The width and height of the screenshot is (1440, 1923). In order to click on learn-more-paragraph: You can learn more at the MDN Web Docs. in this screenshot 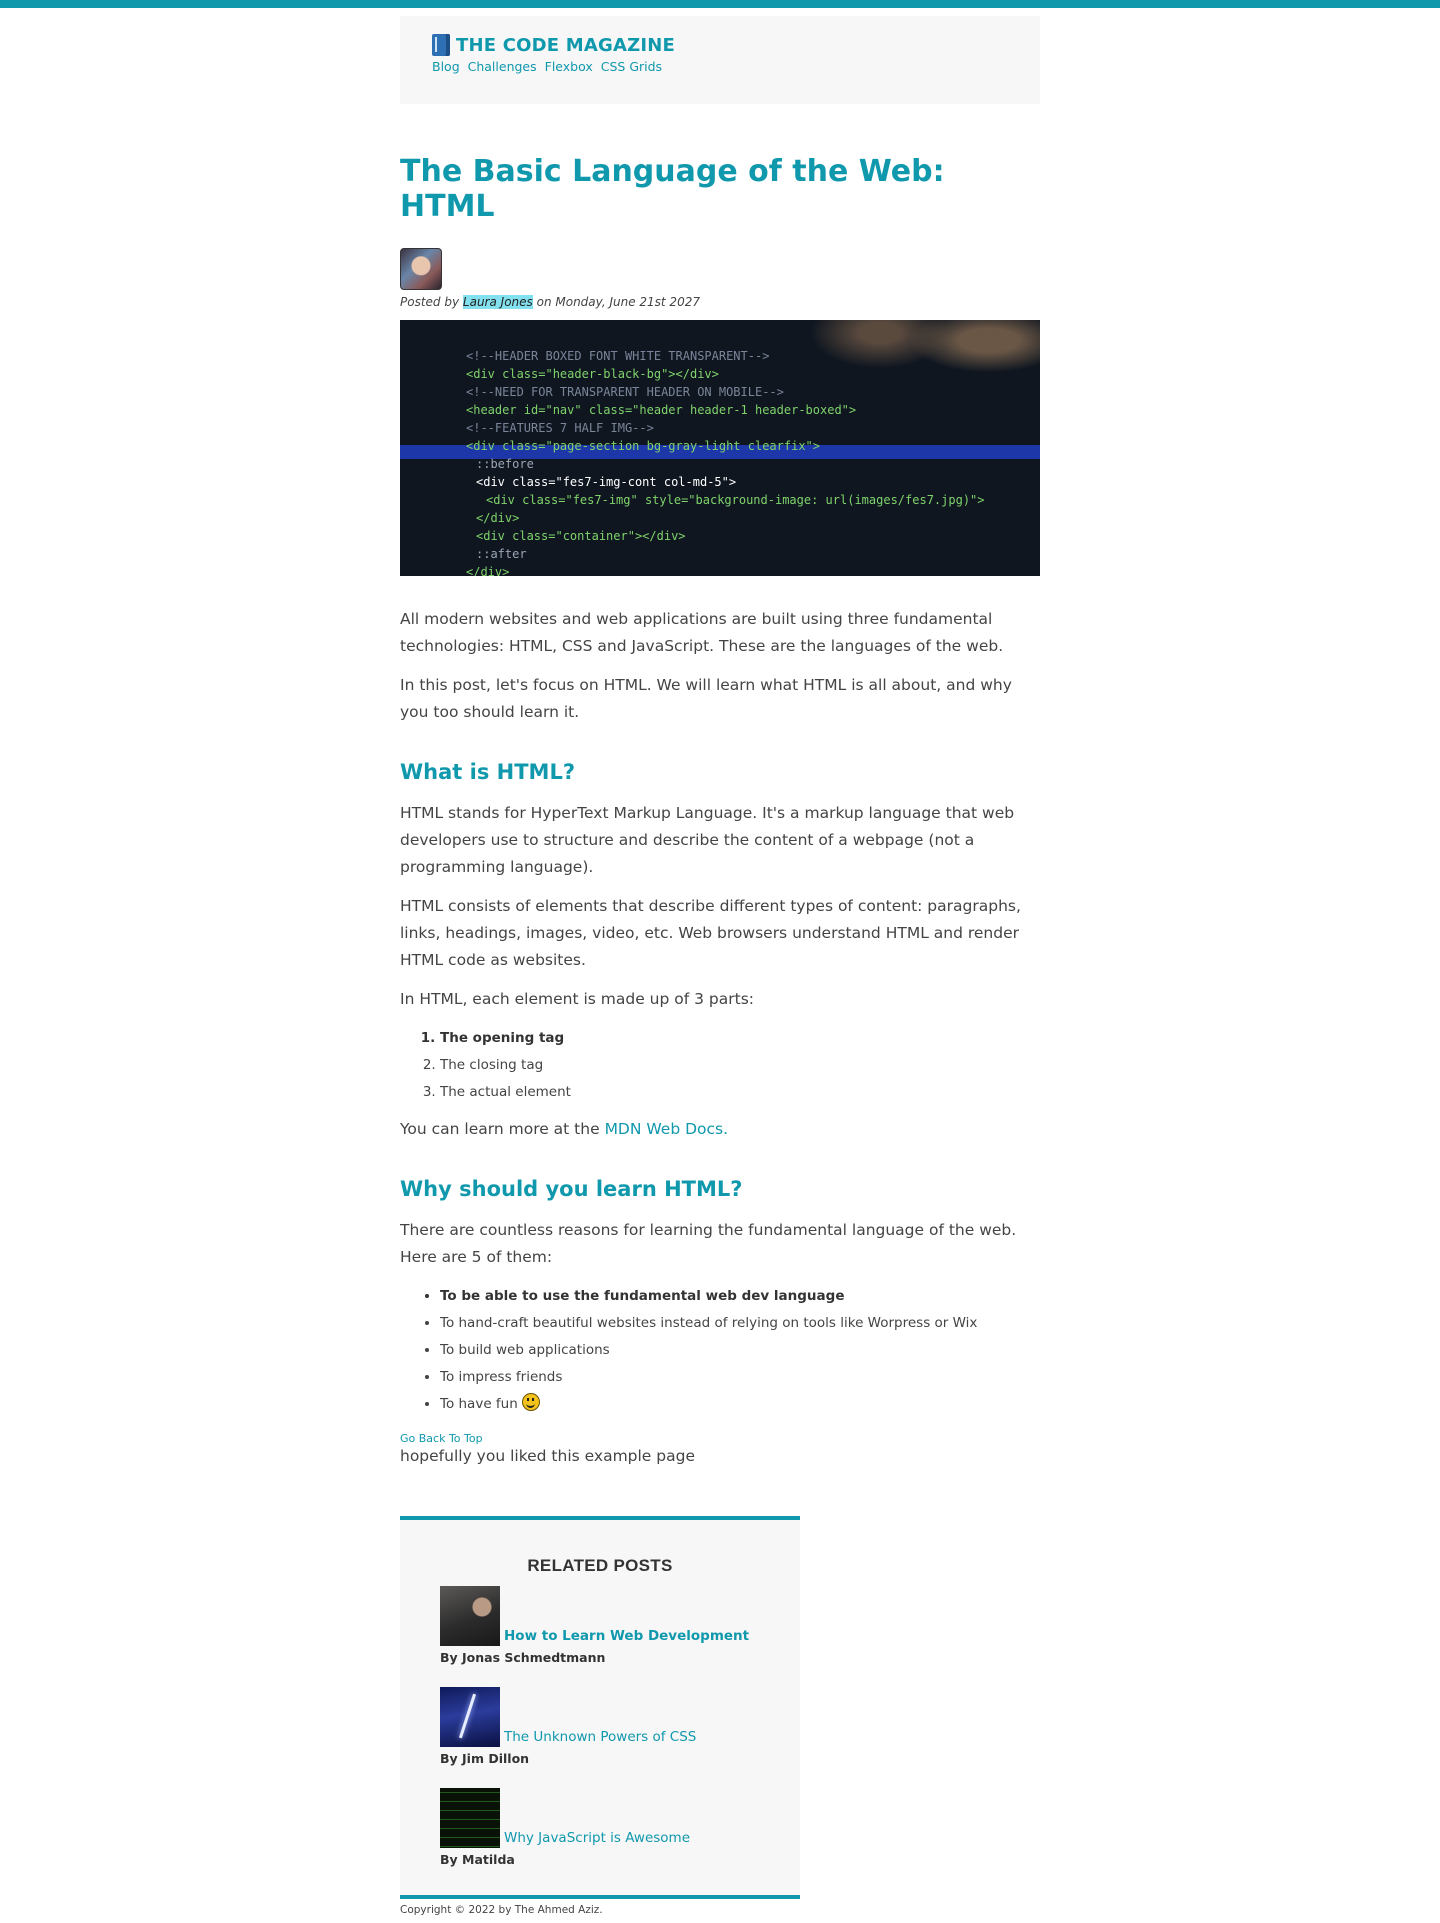, I will do `click(720, 1129)`.